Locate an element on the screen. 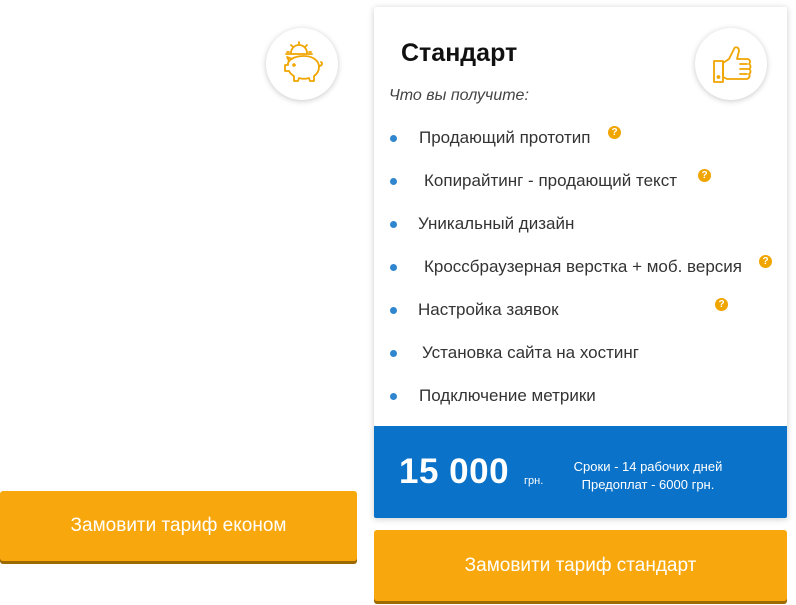  feature-label: Продающий прототип is located at coordinates (505, 137).